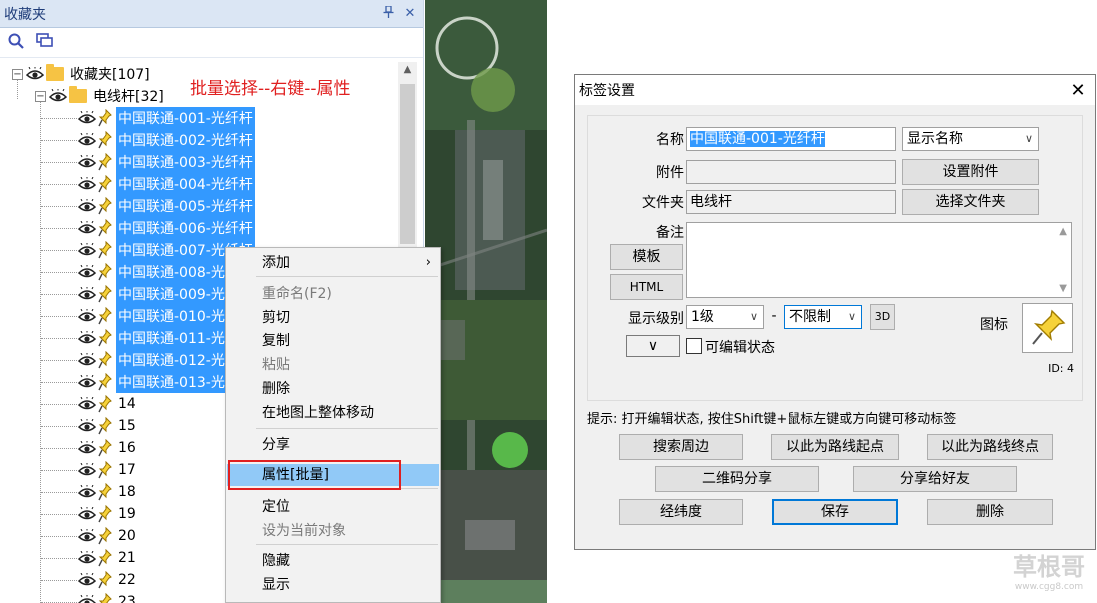 This screenshot has height=603, width=1097. What do you see at coordinates (166, 162) in the screenshot?
I see `tree-item: 中国联通-003-光纤杆` at bounding box center [166, 162].